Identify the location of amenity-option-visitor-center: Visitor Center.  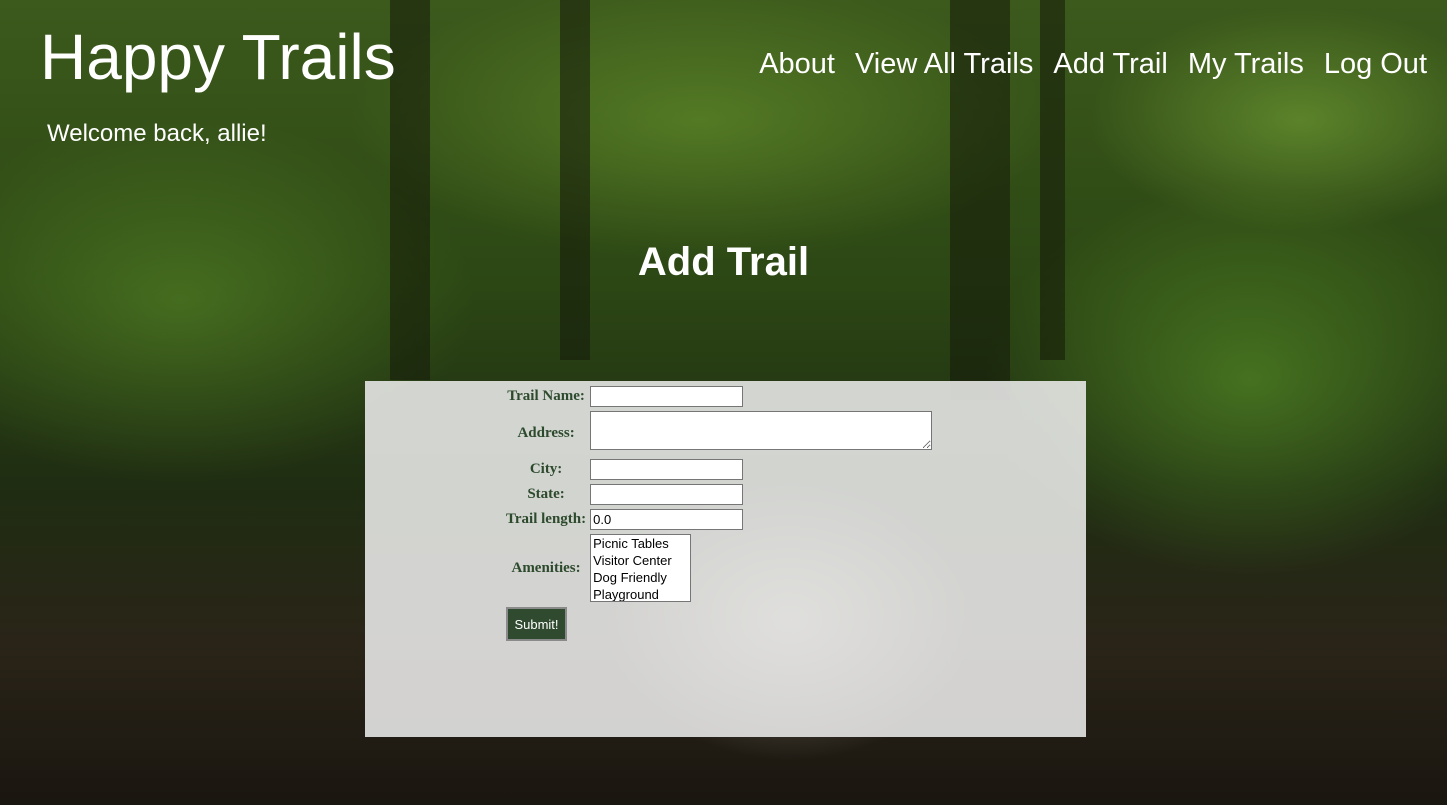
(640, 560).